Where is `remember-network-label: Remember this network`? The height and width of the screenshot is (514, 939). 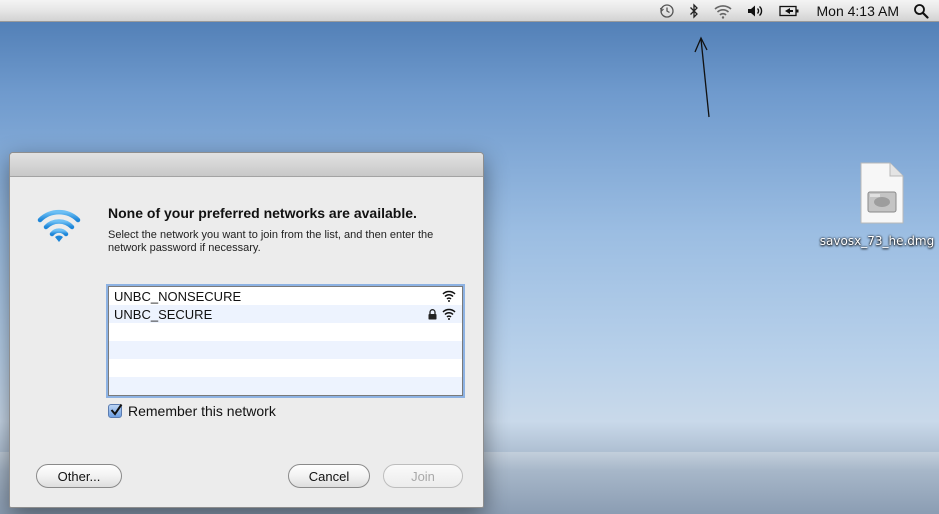 remember-network-label: Remember this network is located at coordinates (202, 411).